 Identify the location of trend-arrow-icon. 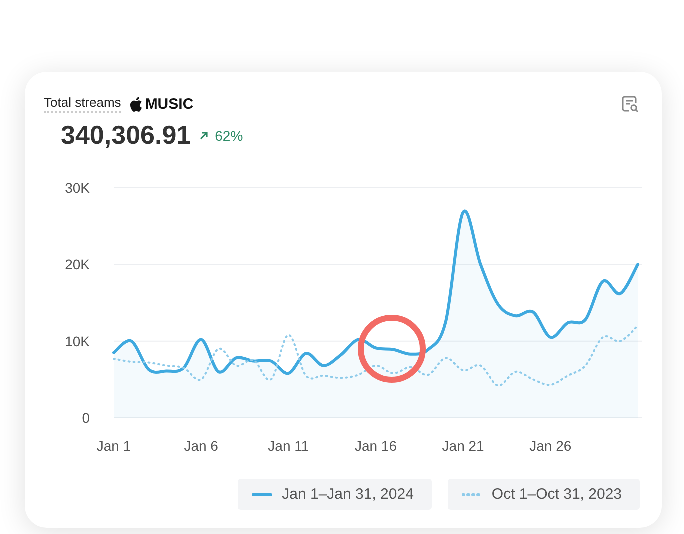
(204, 135).